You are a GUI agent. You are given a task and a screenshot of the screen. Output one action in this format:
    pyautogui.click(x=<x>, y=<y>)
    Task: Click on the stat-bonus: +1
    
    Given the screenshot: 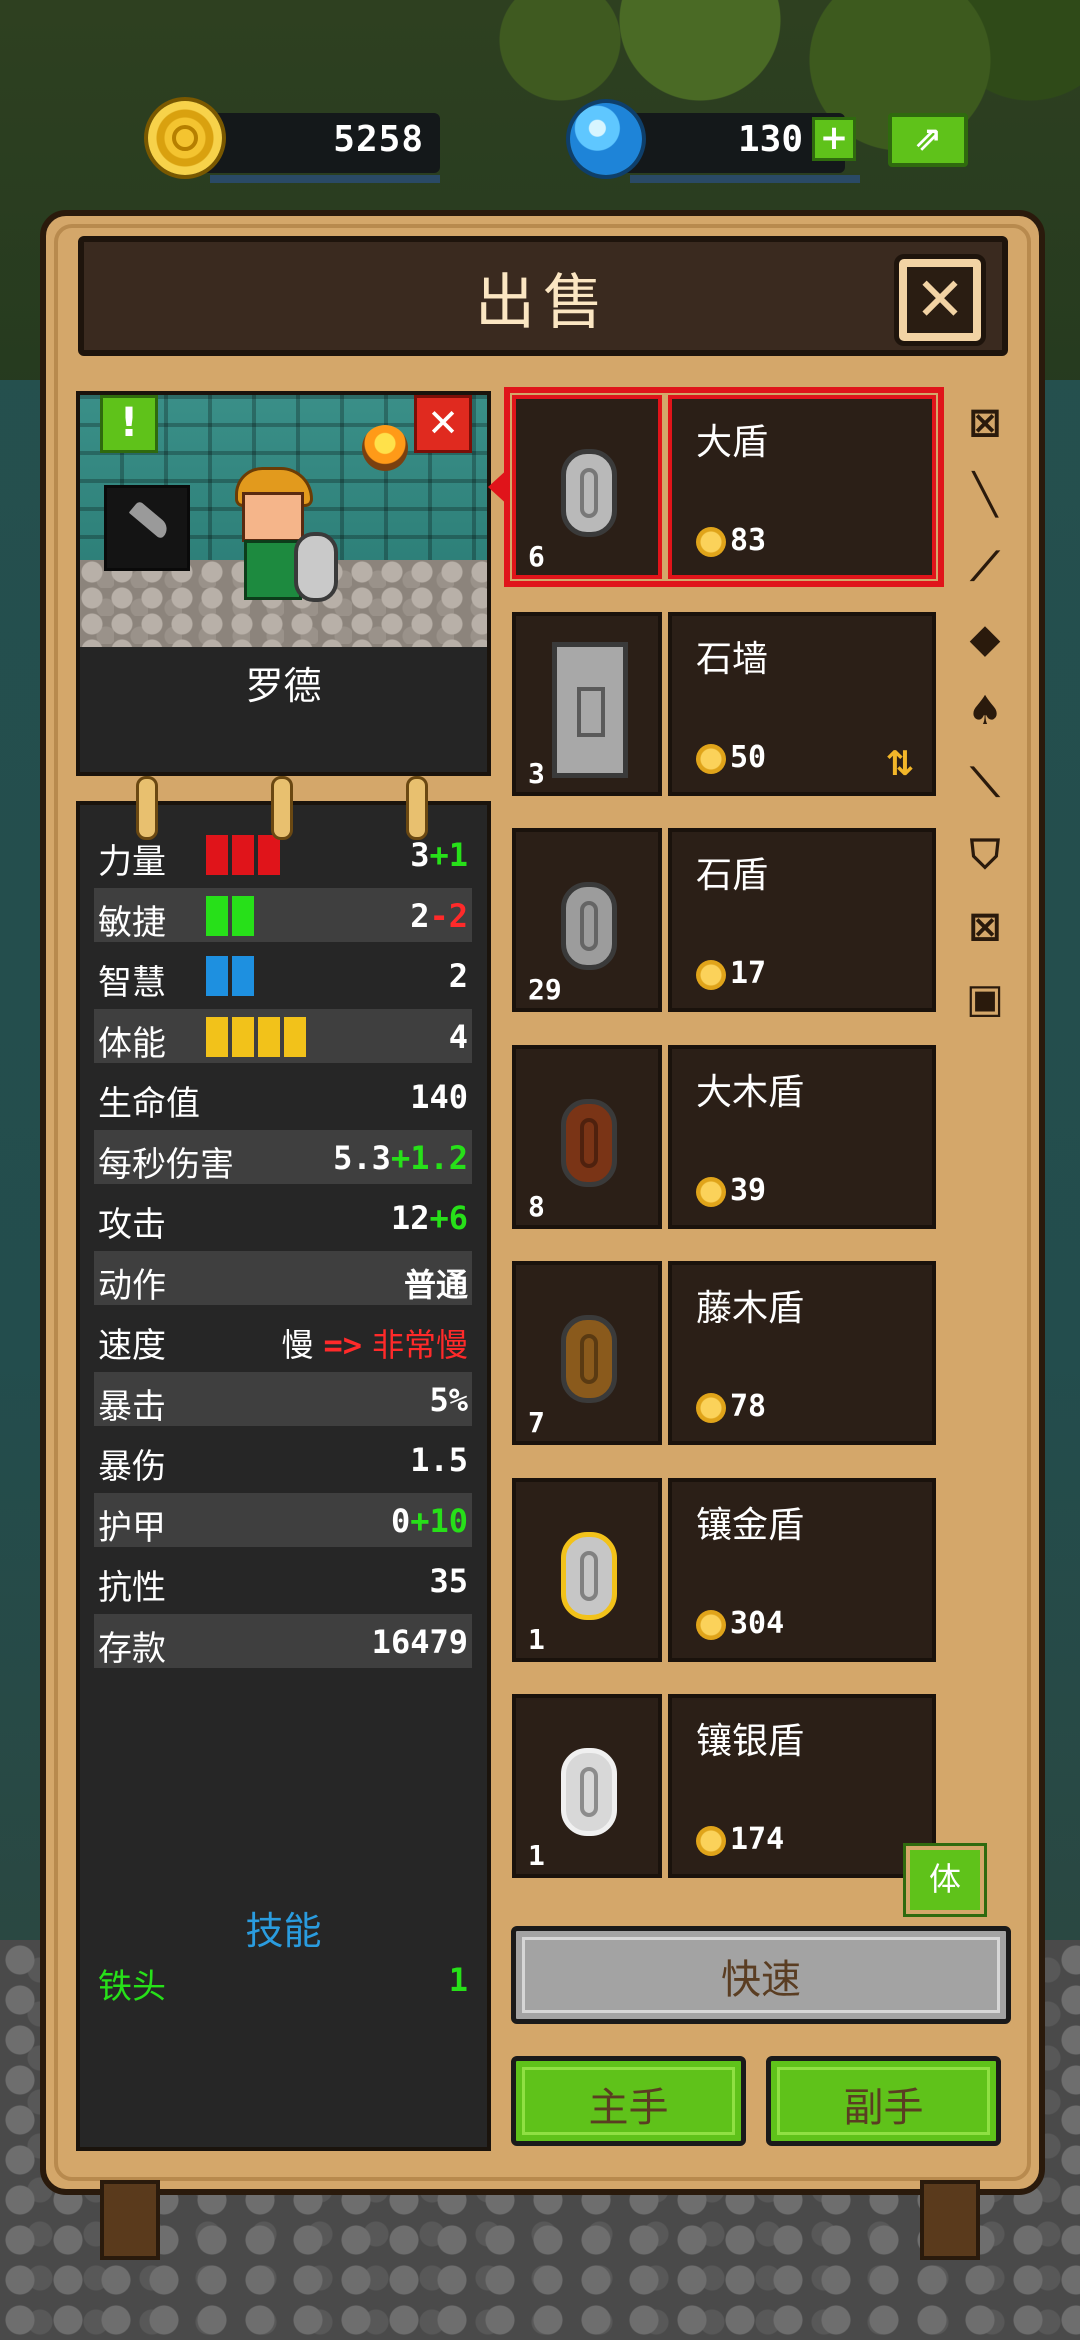 What is the action you would take?
    pyautogui.click(x=448, y=855)
    